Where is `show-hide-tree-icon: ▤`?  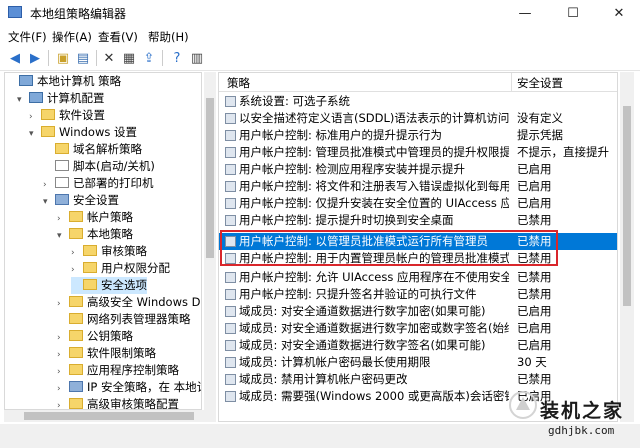 show-hide-tree-icon: ▤ is located at coordinates (83, 58).